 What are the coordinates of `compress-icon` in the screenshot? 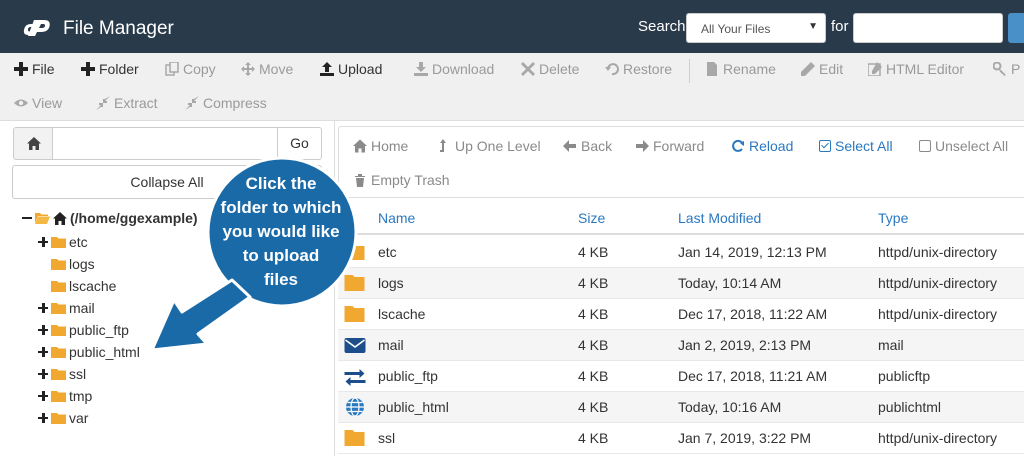 It's located at (192, 103).